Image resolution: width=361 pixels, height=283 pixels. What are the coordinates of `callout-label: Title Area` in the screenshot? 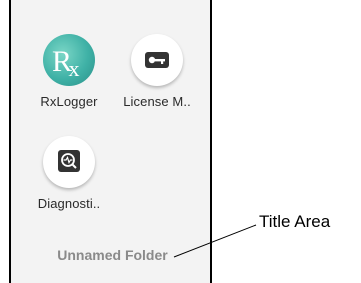 It's located at (295, 221).